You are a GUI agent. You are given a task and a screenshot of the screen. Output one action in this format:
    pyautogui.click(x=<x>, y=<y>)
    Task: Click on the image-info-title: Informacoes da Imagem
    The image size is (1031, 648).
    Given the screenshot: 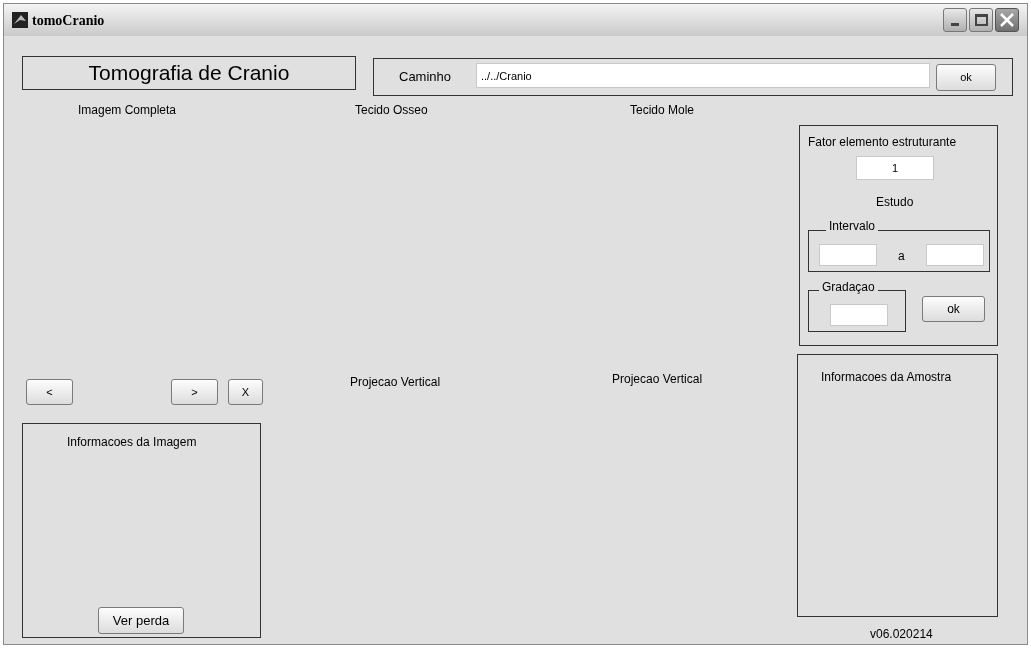 What is the action you would take?
    pyautogui.click(x=132, y=442)
    